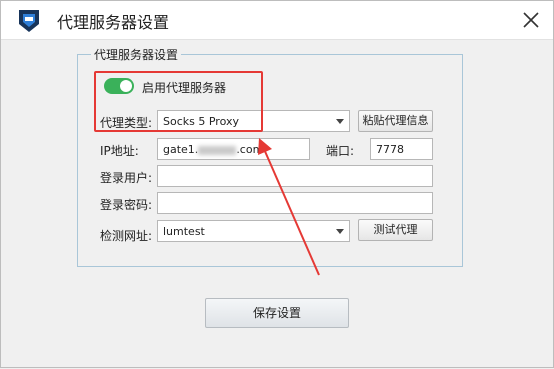 The height and width of the screenshot is (369, 554). What do you see at coordinates (289, 207) in the screenshot?
I see `annotation-arrow` at bounding box center [289, 207].